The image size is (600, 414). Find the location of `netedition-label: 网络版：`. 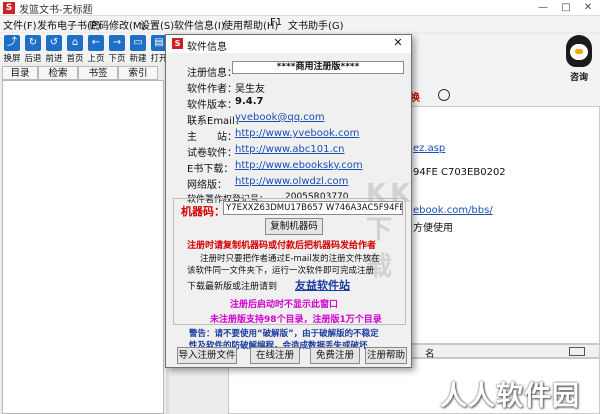

netedition-label: 网络版： is located at coordinates (207, 185).